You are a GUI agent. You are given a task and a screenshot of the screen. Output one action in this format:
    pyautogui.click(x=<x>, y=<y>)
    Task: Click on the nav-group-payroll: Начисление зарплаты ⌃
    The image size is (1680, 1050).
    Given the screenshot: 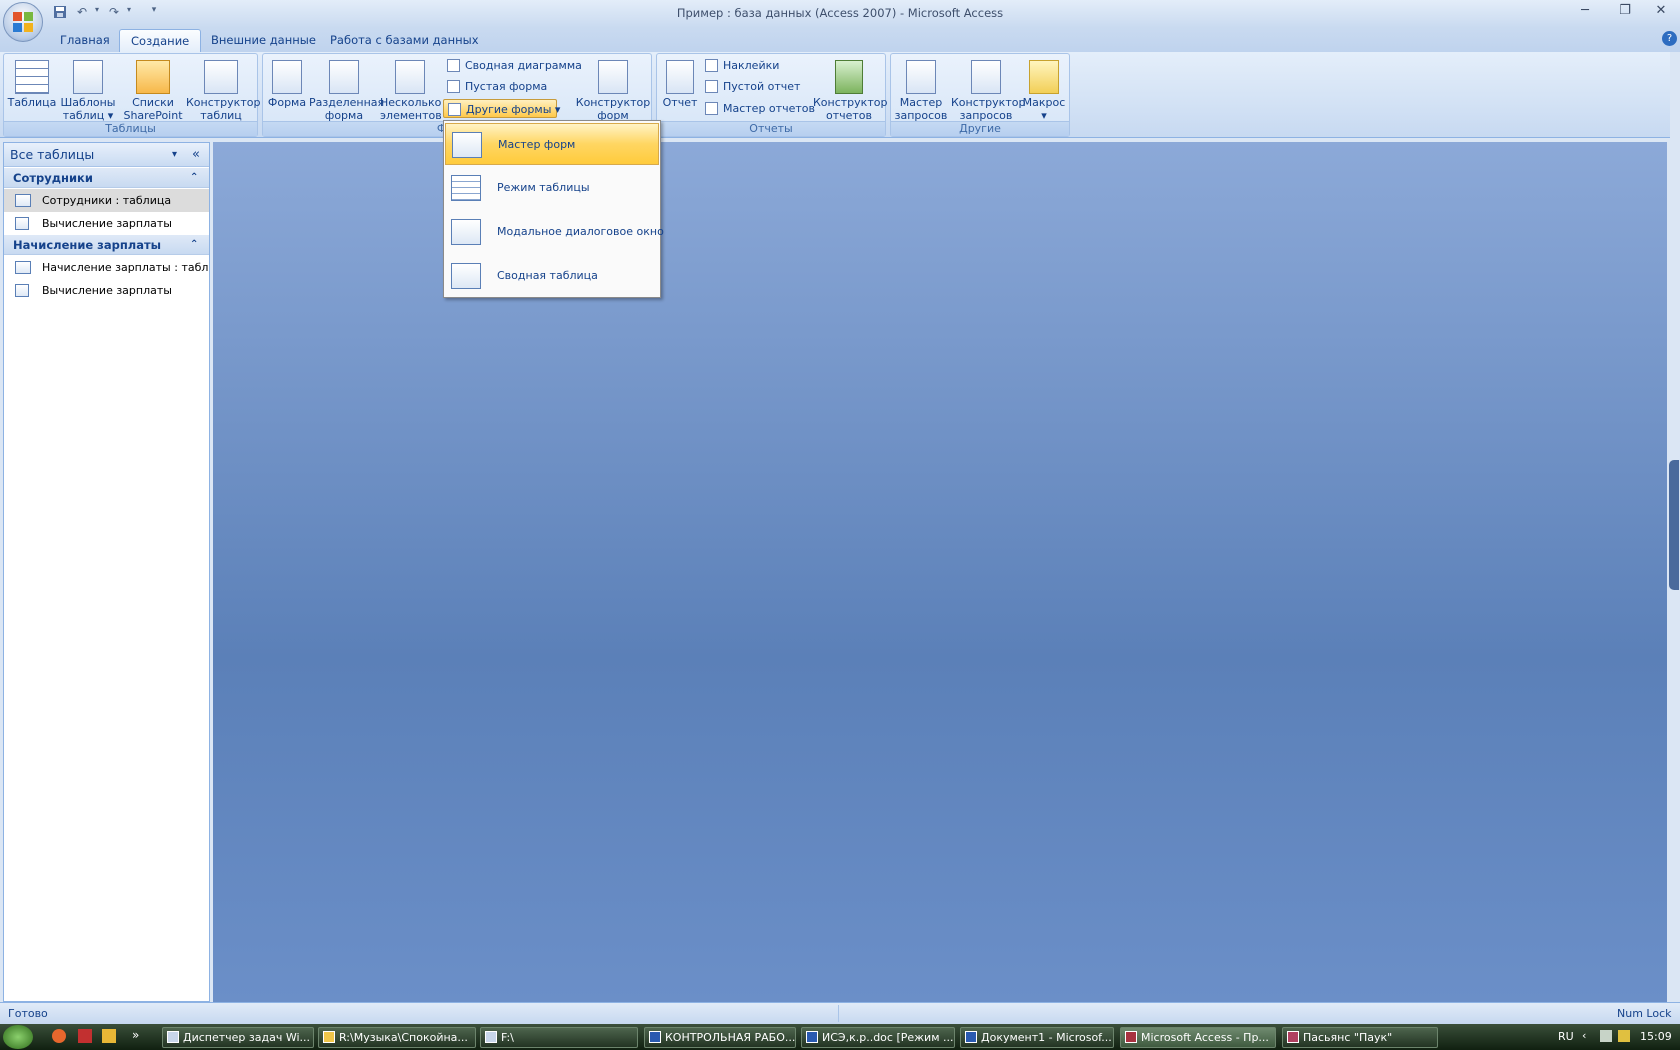 What is the action you would take?
    pyautogui.click(x=106, y=245)
    